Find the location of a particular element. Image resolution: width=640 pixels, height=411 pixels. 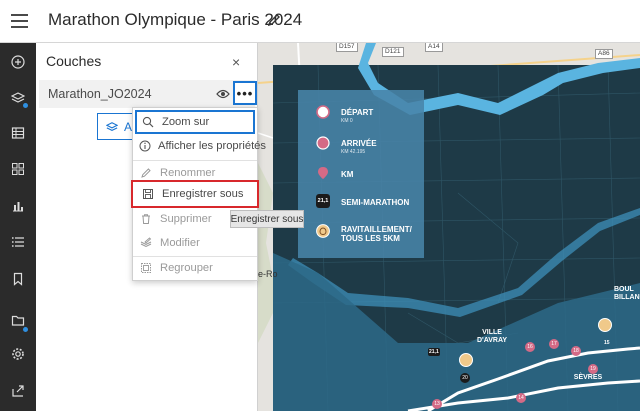

panel-title: Couches is located at coordinates (74, 61).